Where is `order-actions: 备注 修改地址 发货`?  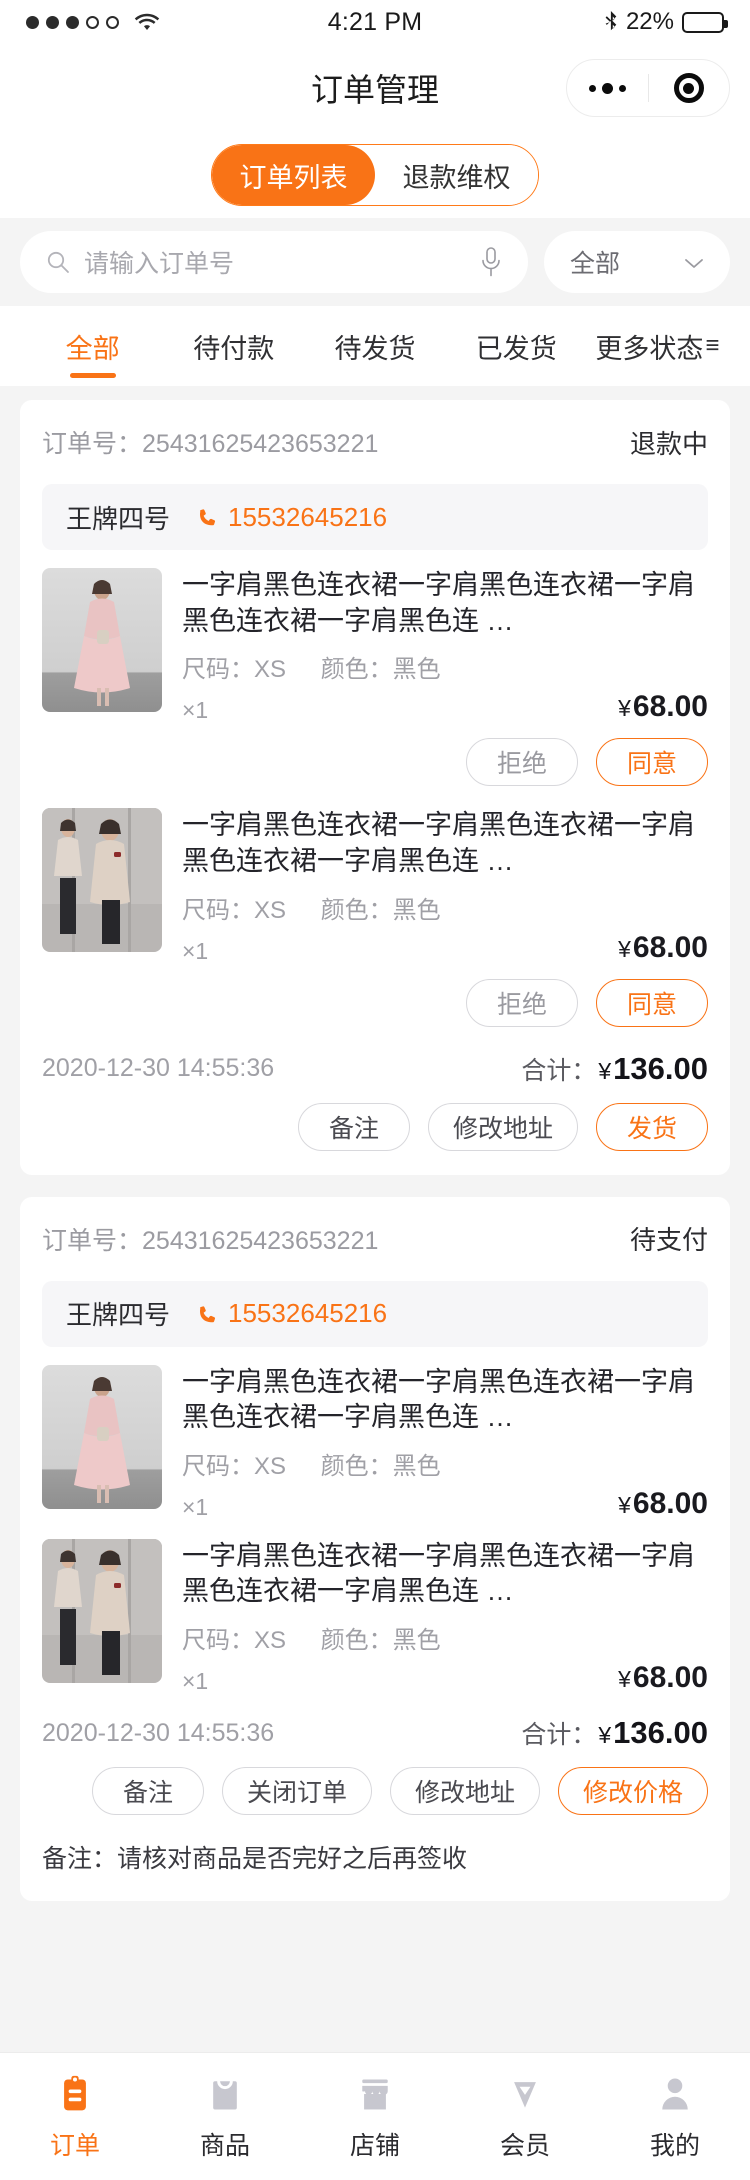
order-actions: 备注 修改地址 发货 is located at coordinates (375, 1134).